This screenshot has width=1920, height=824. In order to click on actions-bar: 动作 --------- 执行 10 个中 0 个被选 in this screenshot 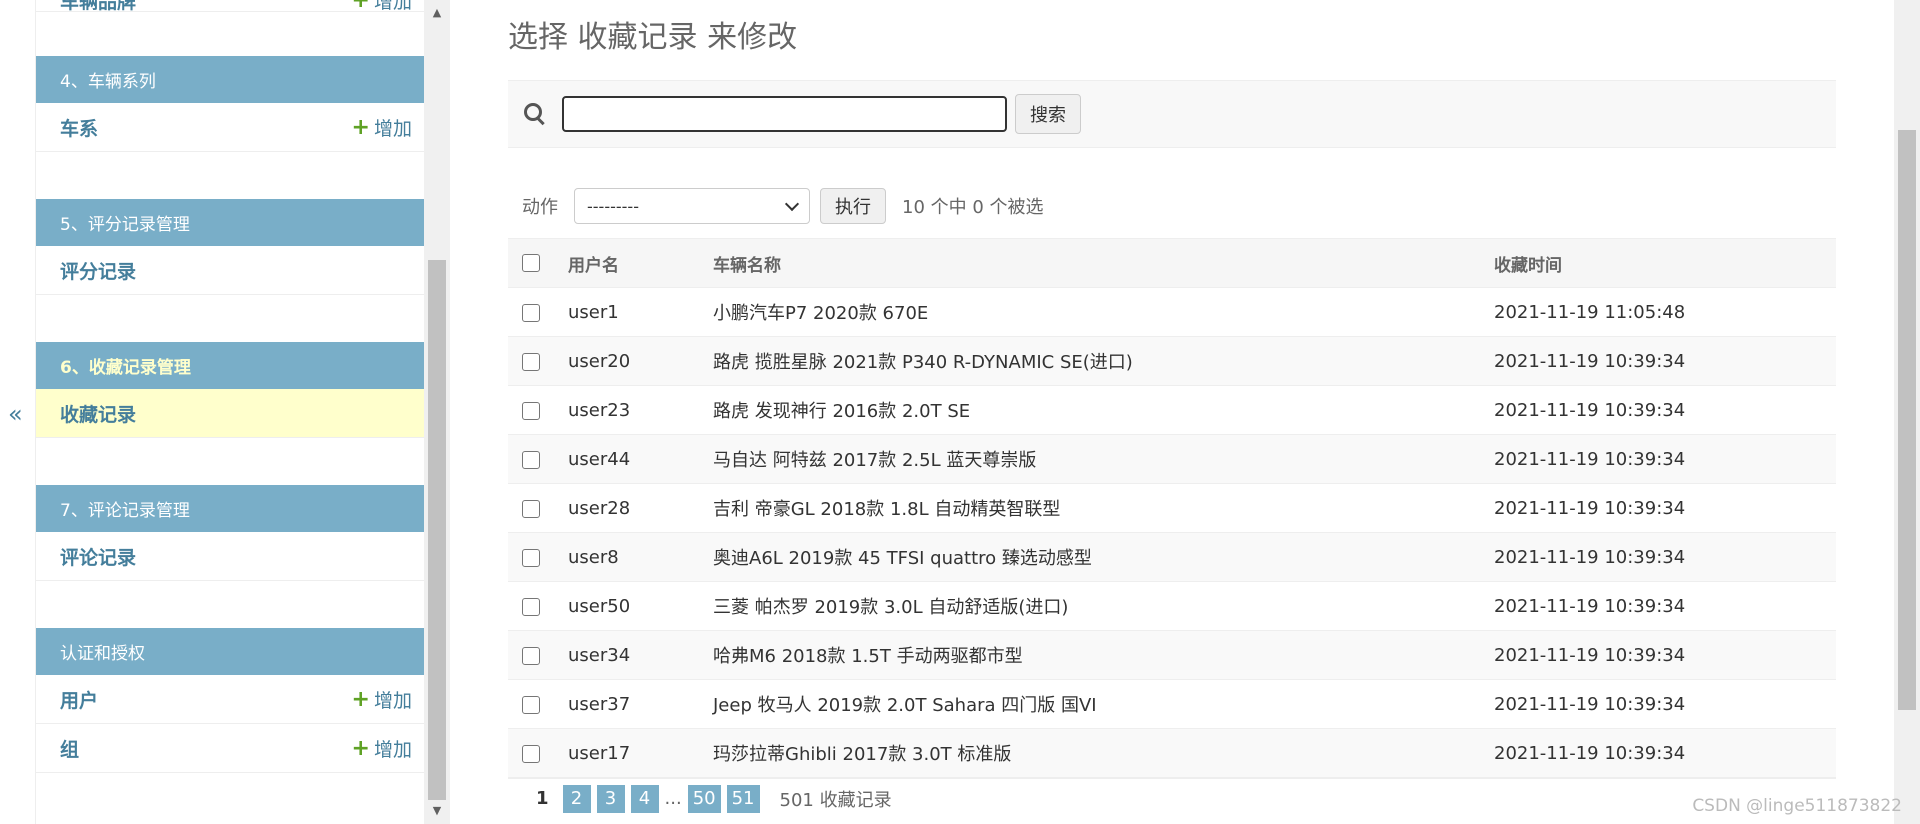, I will do `click(1172, 206)`.